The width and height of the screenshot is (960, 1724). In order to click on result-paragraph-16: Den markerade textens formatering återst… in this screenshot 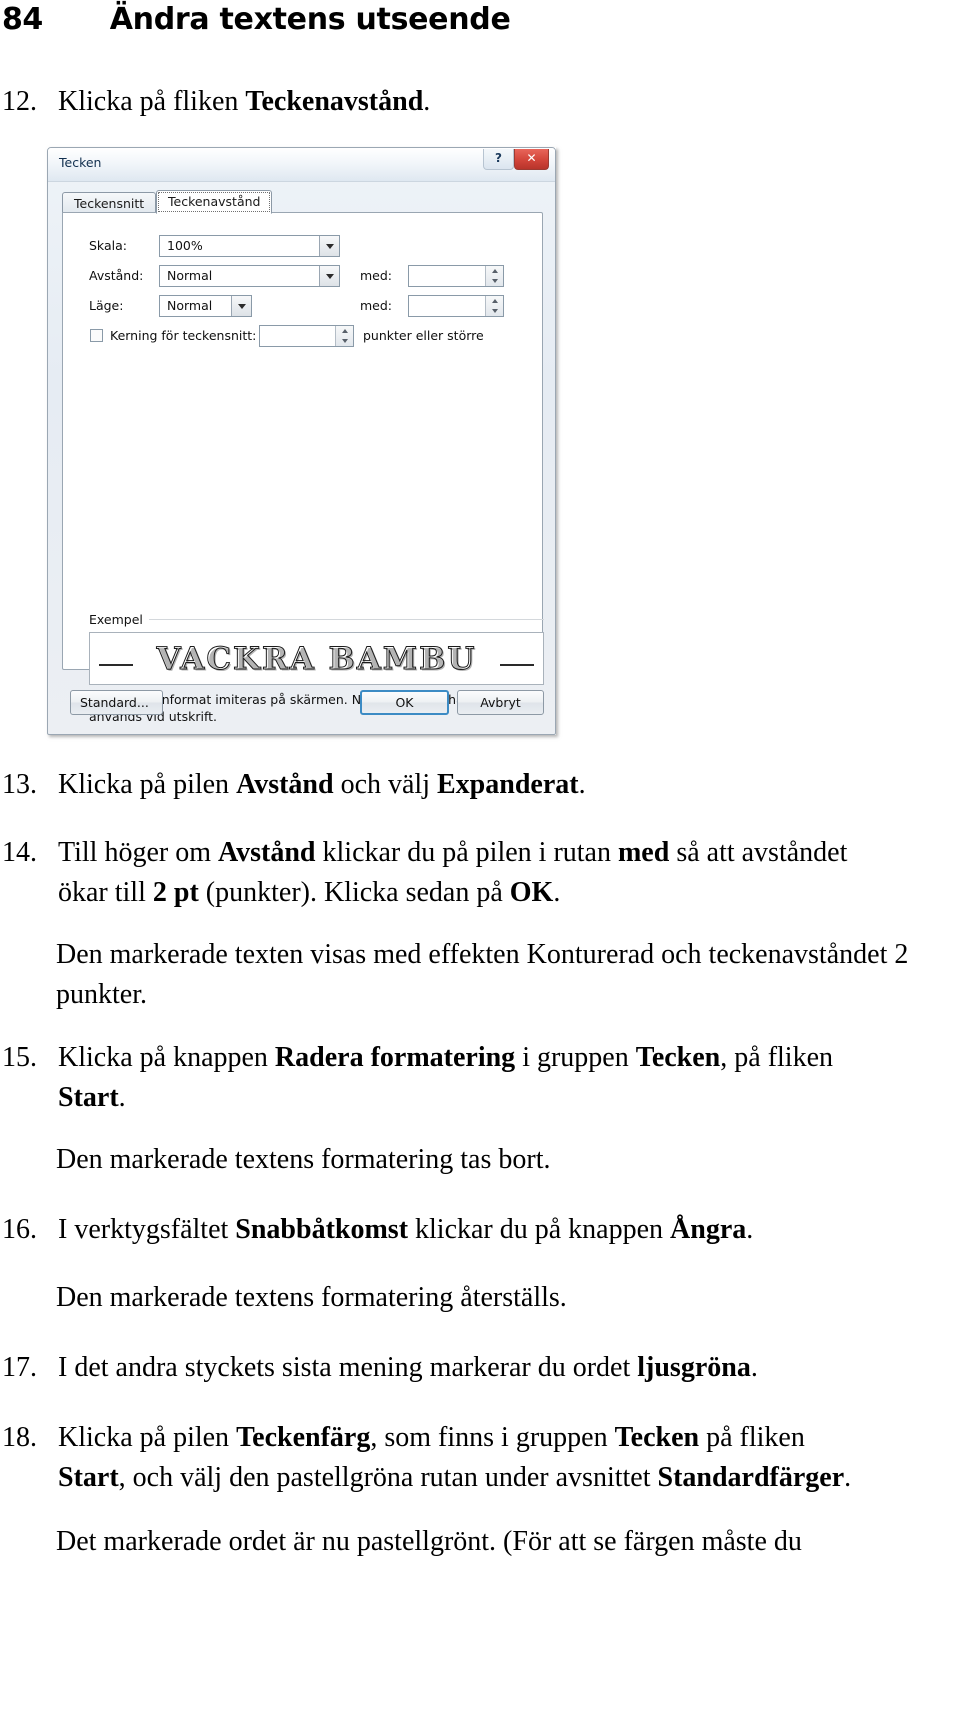, I will do `click(311, 1297)`.